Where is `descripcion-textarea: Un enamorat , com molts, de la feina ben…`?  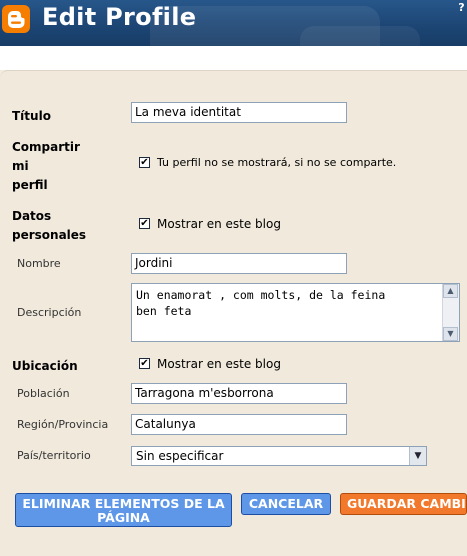 descripcion-textarea: Un enamorat , com molts, de la feina ben… is located at coordinates (295, 312).